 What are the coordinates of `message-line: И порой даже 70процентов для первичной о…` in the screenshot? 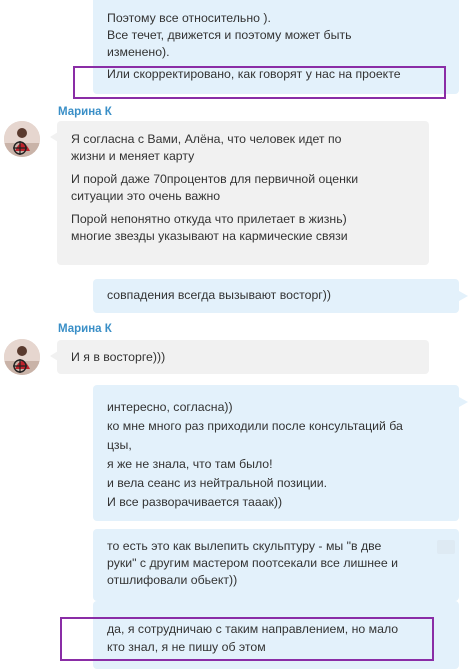 It's located at (215, 179).